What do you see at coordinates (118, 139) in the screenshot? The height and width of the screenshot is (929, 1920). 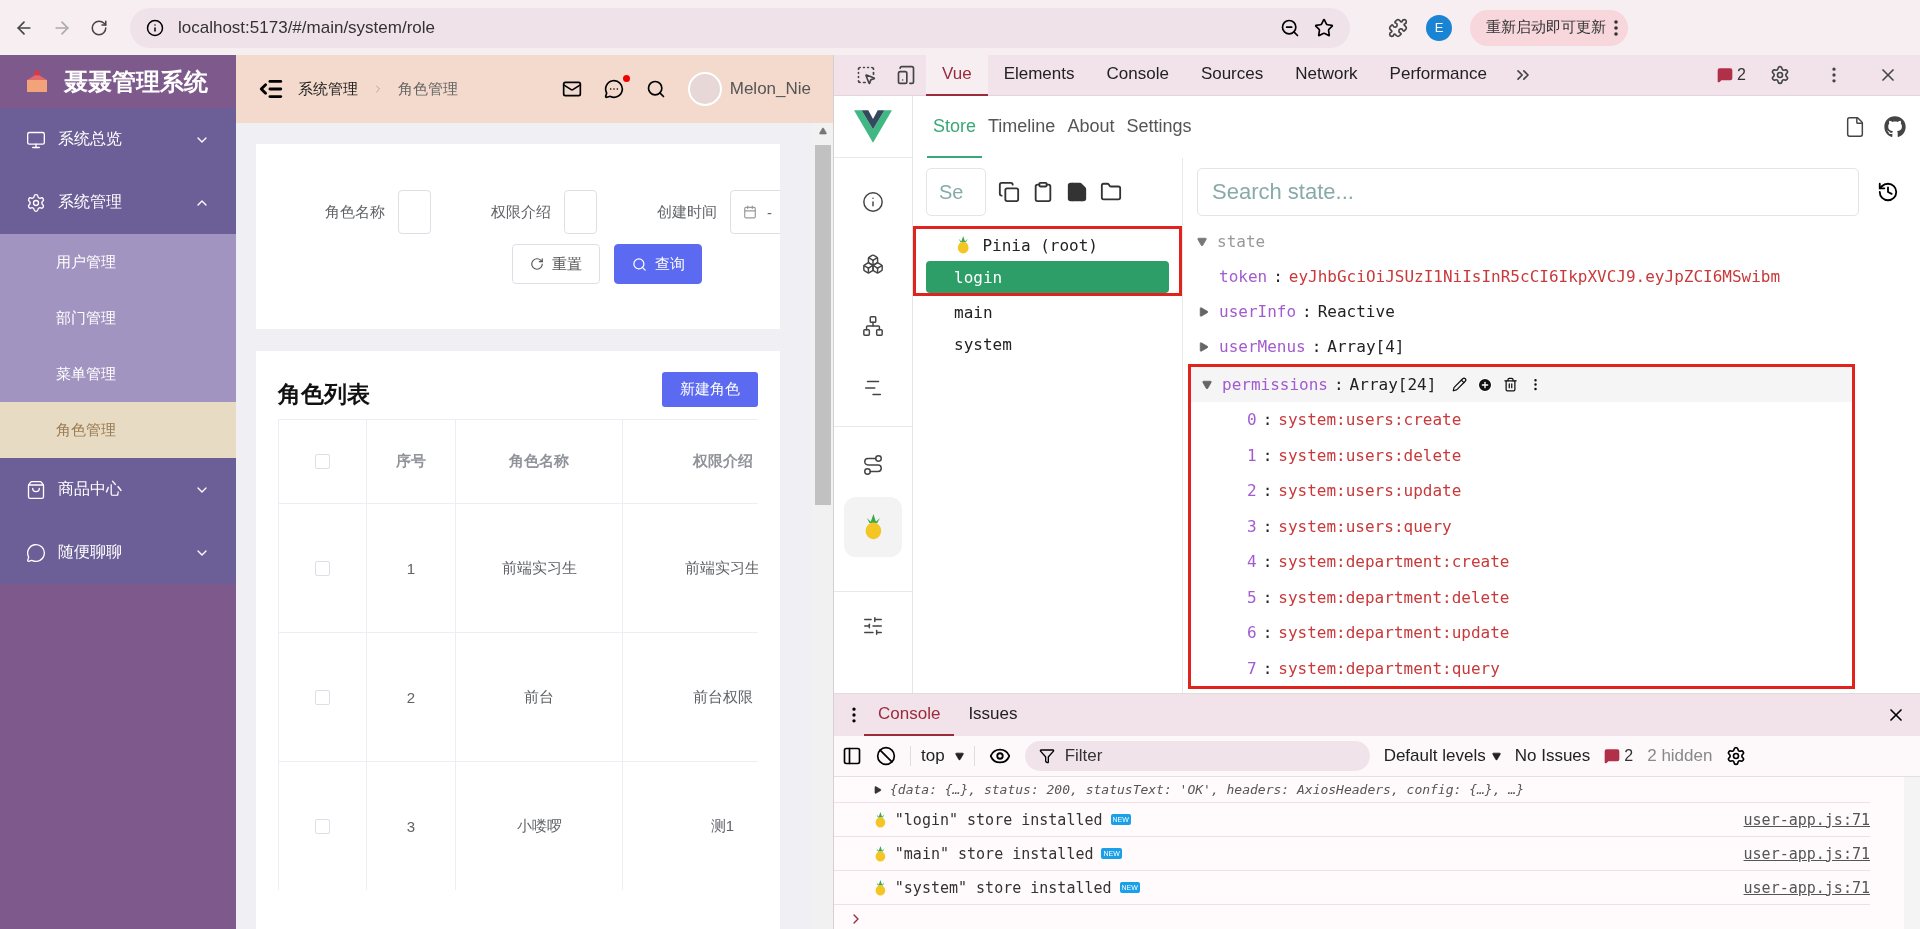 I see `menu-item: 系统总览` at bounding box center [118, 139].